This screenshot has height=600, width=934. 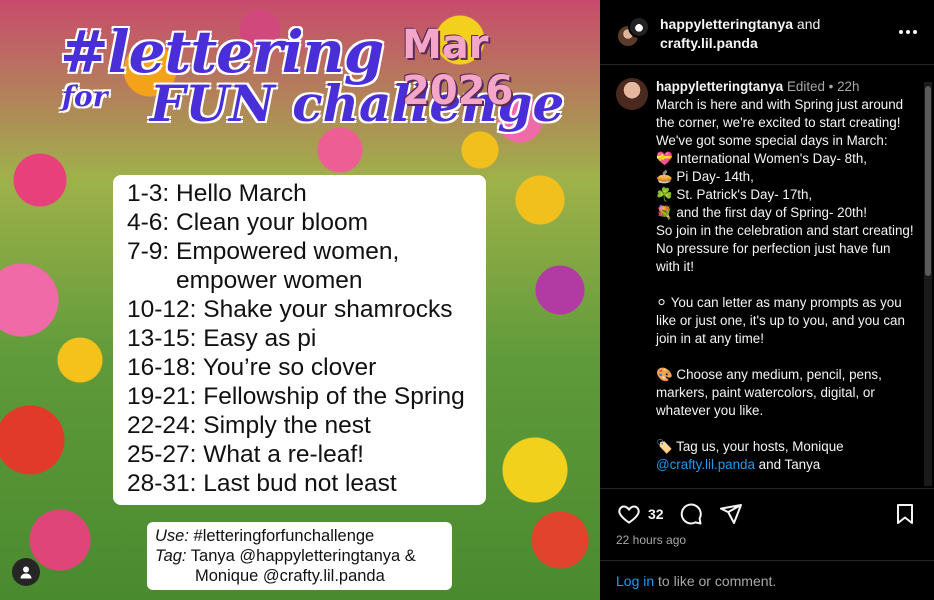 I want to click on more-options-button, so click(x=908, y=32).